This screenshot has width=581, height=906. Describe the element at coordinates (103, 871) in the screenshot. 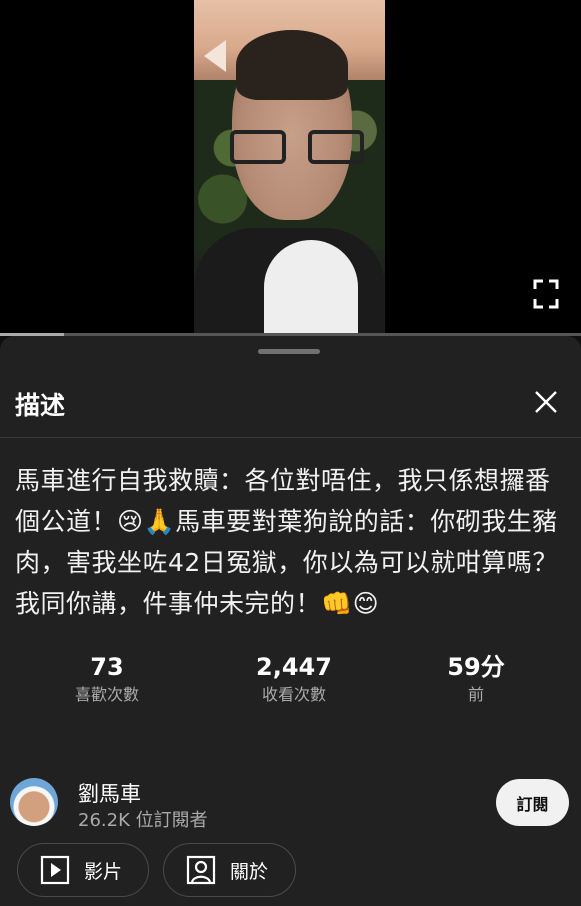

I see `videos-chip-label: 影片` at that location.